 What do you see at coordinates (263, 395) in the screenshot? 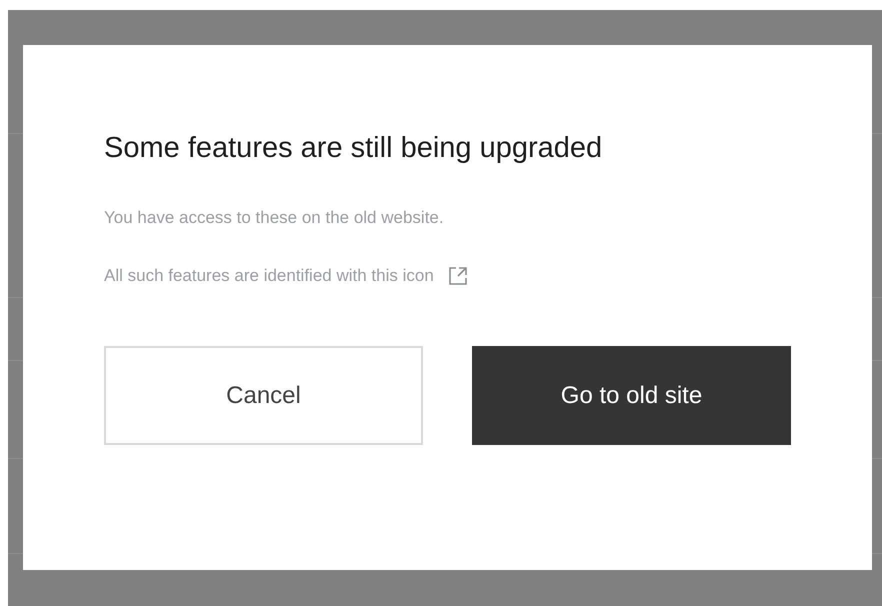
I see `cancel-button: Cancel` at bounding box center [263, 395].